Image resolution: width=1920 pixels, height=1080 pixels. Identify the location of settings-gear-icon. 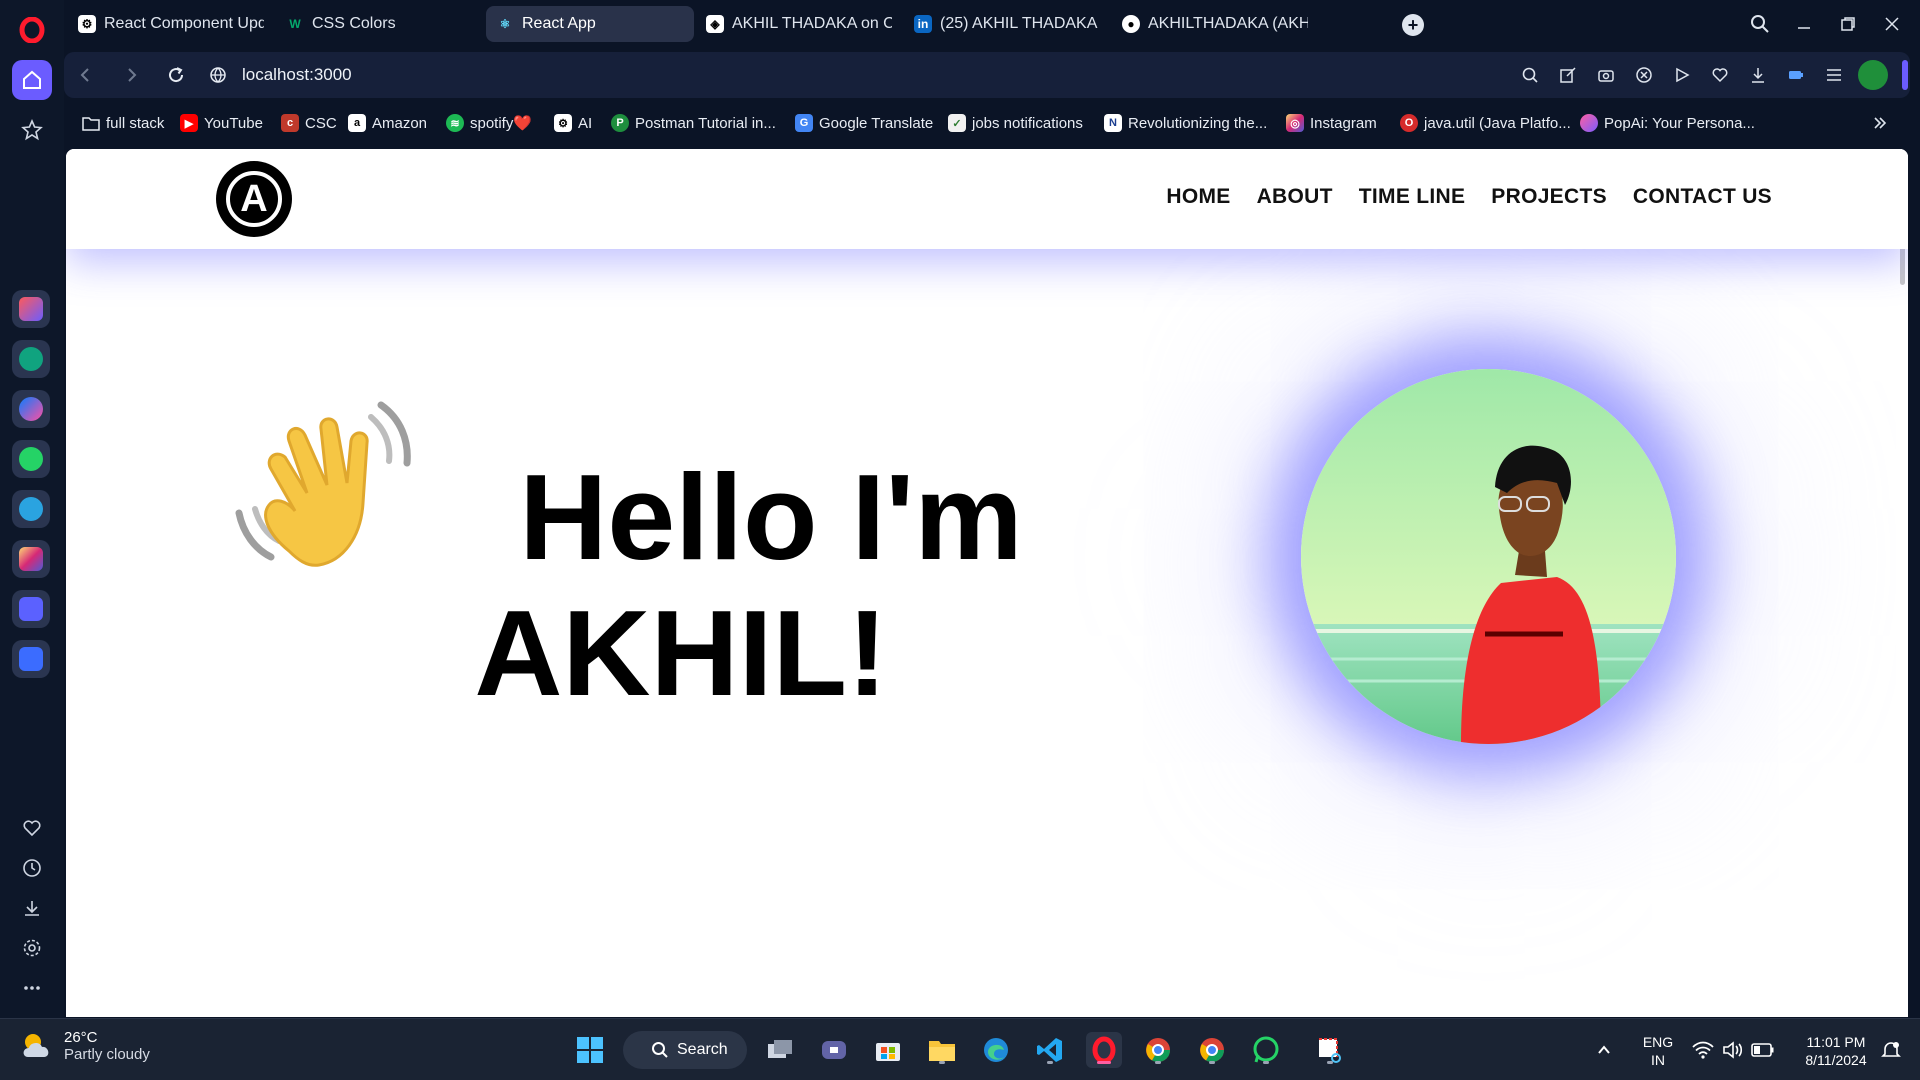
(32, 948).